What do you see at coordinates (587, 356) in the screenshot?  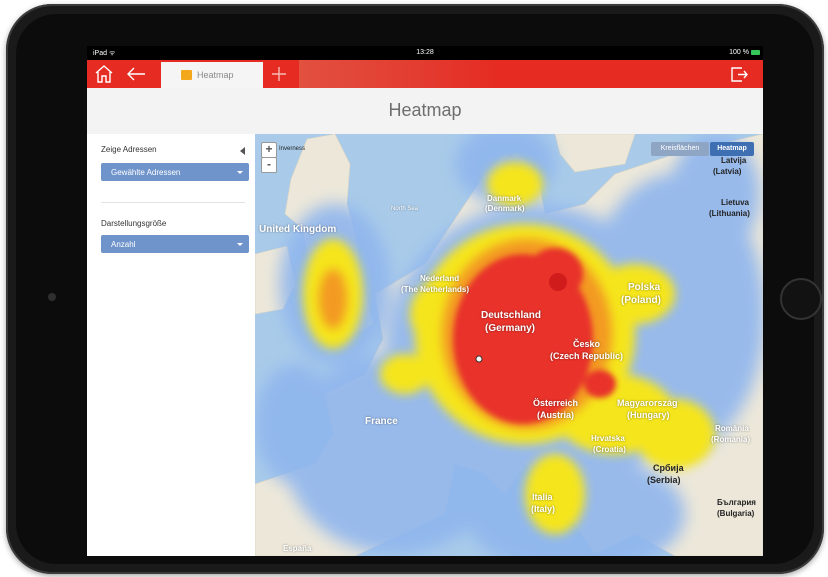 I see `map-label-czech-en: (Czech Republic)` at bounding box center [587, 356].